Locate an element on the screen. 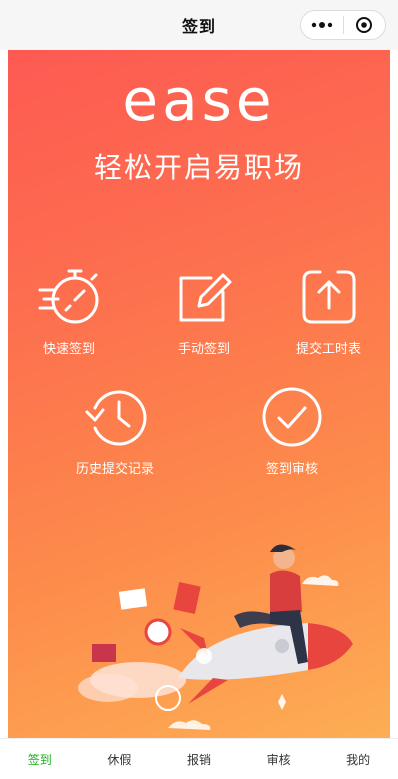 The height and width of the screenshot is (779, 398). navigation-bar: 签到 is located at coordinates (199, 25).